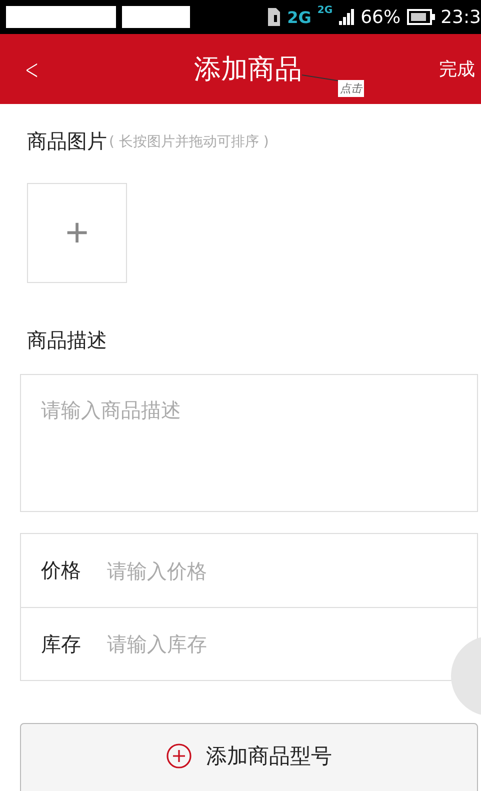 This screenshot has width=481, height=791. Describe the element at coordinates (346, 17) in the screenshot. I see `signal-icon` at that location.